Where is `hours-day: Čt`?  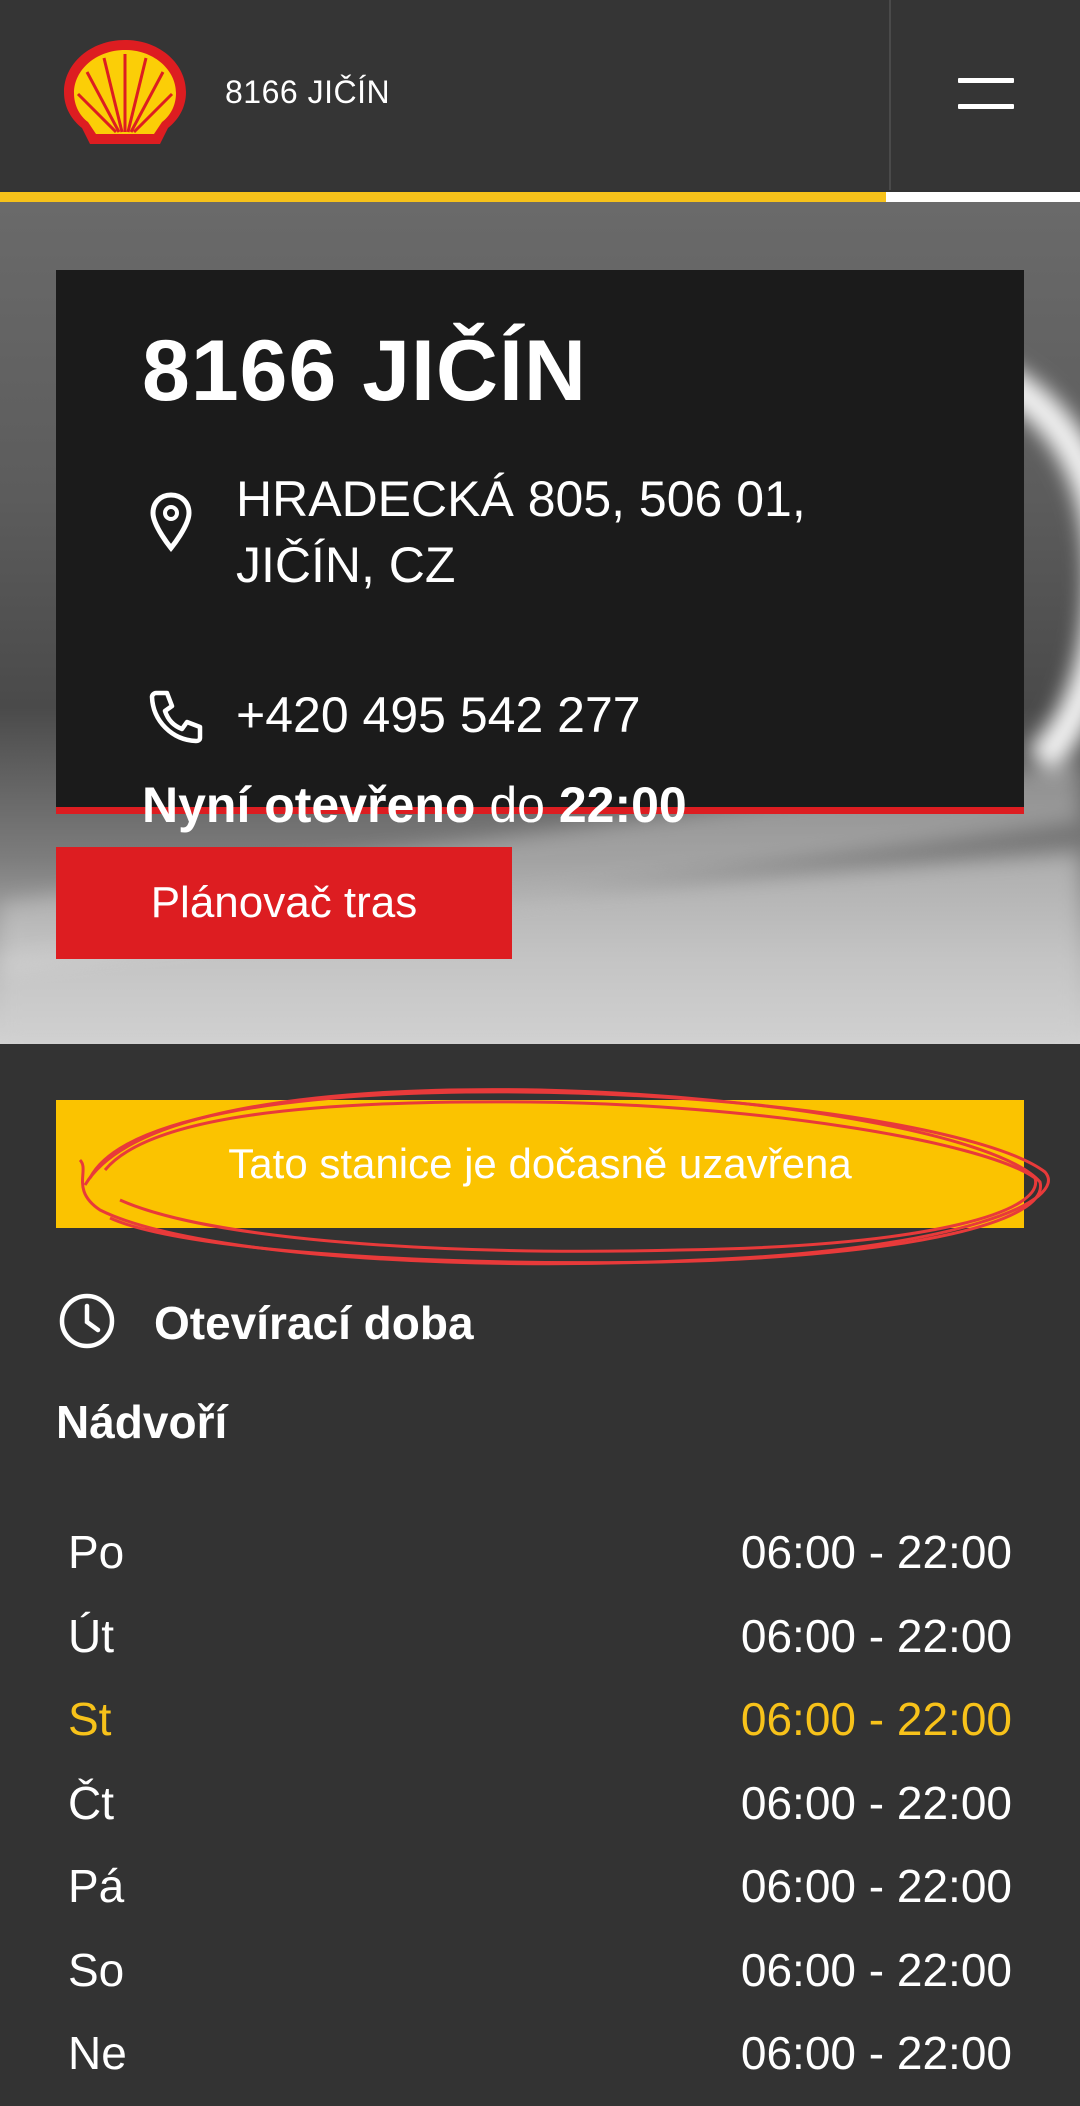 hours-day: Čt is located at coordinates (91, 1802).